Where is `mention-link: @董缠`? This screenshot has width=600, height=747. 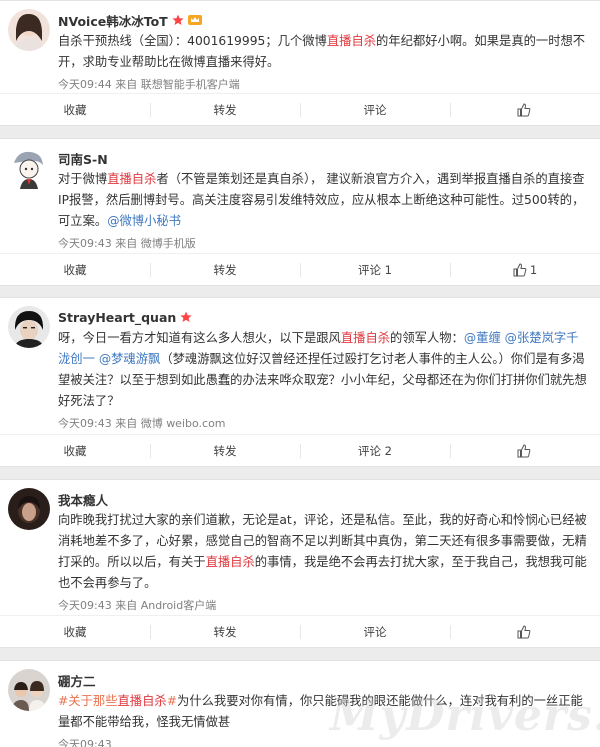
mention-link: @董缠 is located at coordinates (482, 338).